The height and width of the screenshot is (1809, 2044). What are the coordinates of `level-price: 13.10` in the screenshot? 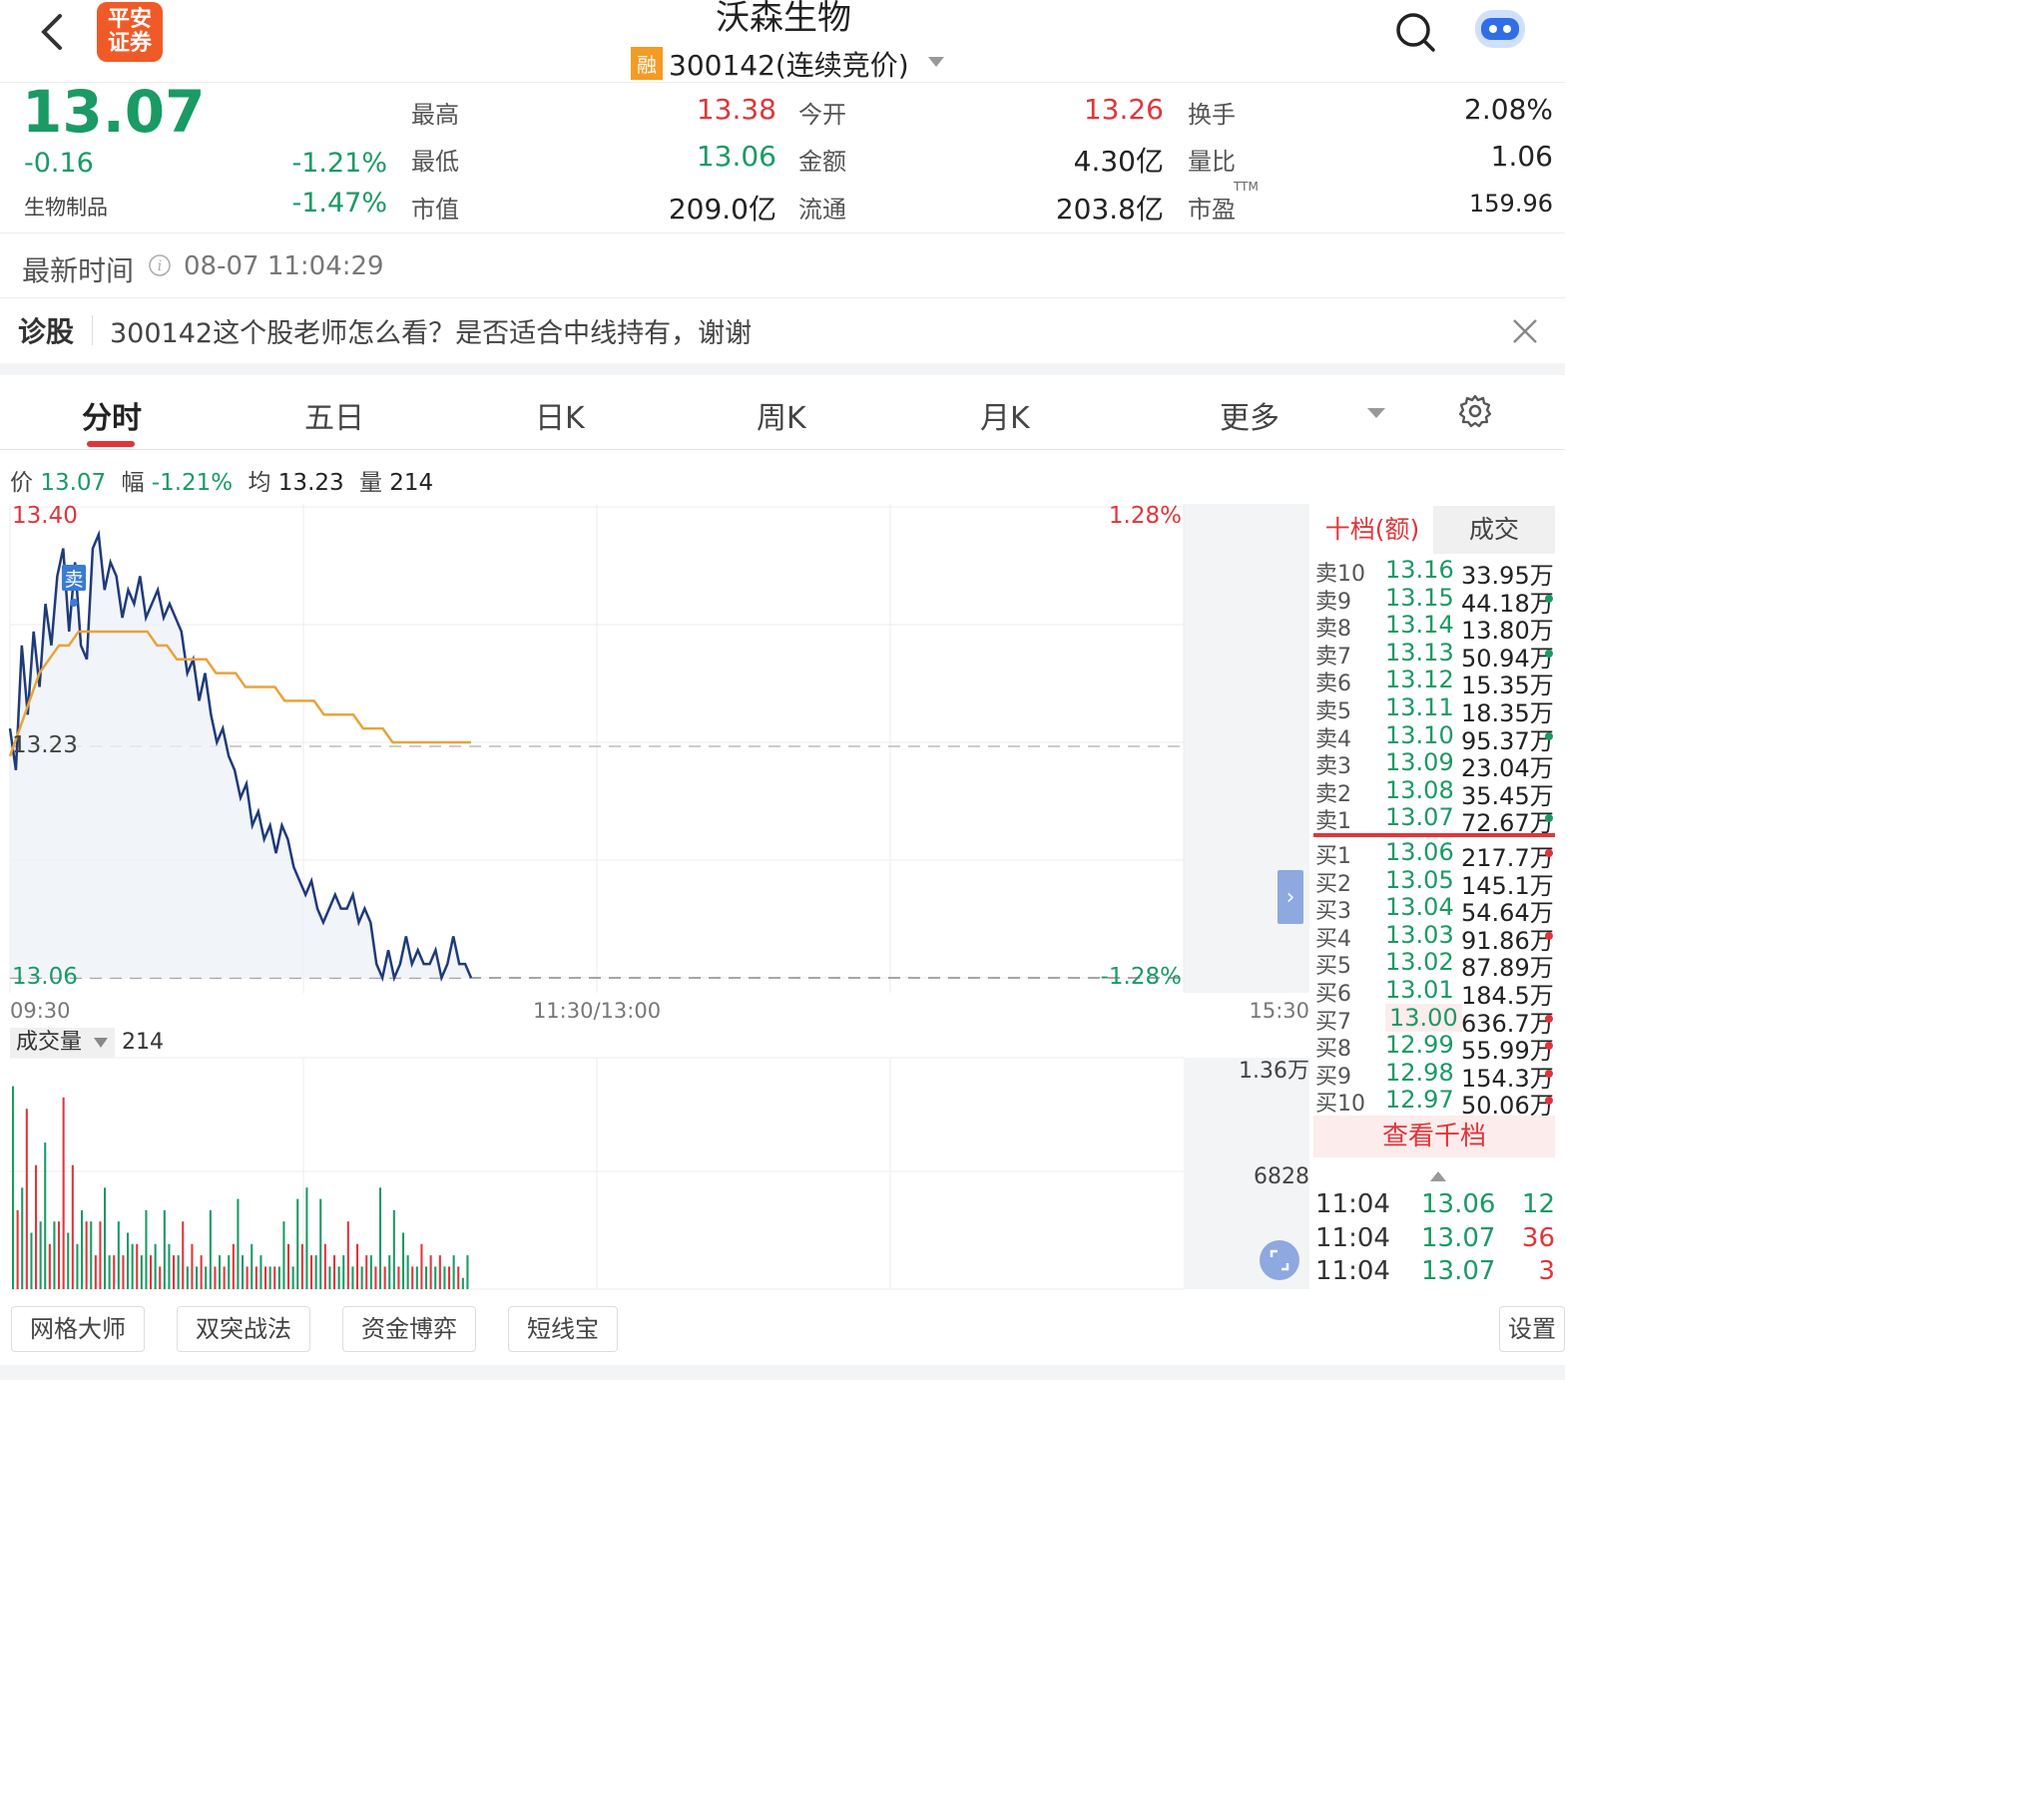 It's located at (1419, 734).